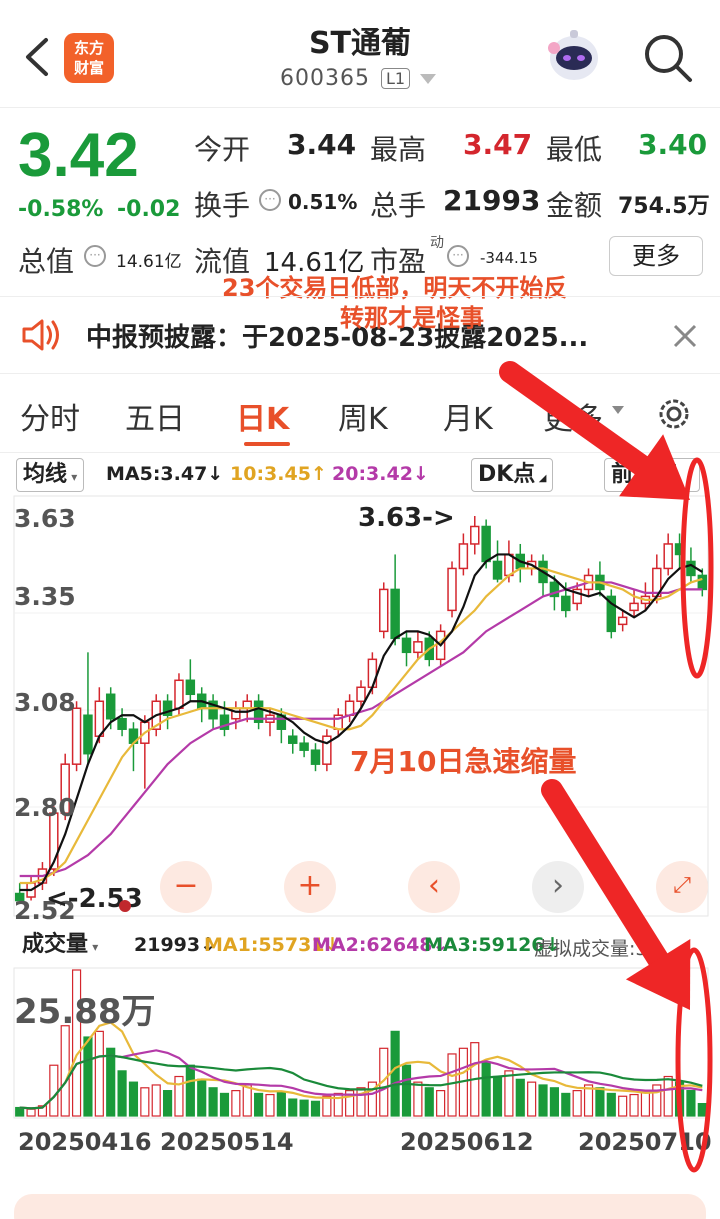 The height and width of the screenshot is (1219, 720). Describe the element at coordinates (45, 474) in the screenshot. I see `ma-selector-label: 均线` at that location.